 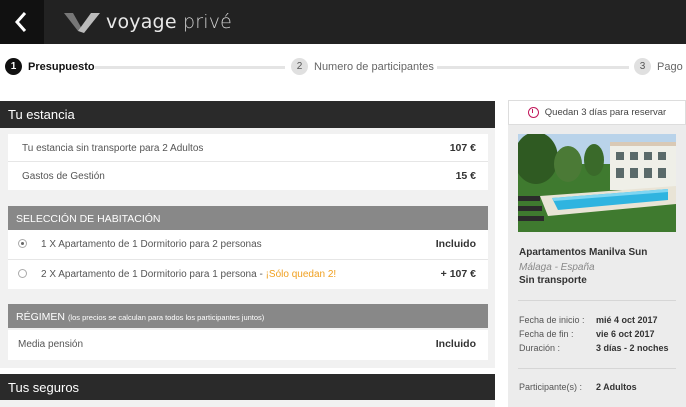 I want to click on room-option-price: Incluido, so click(x=455, y=244).